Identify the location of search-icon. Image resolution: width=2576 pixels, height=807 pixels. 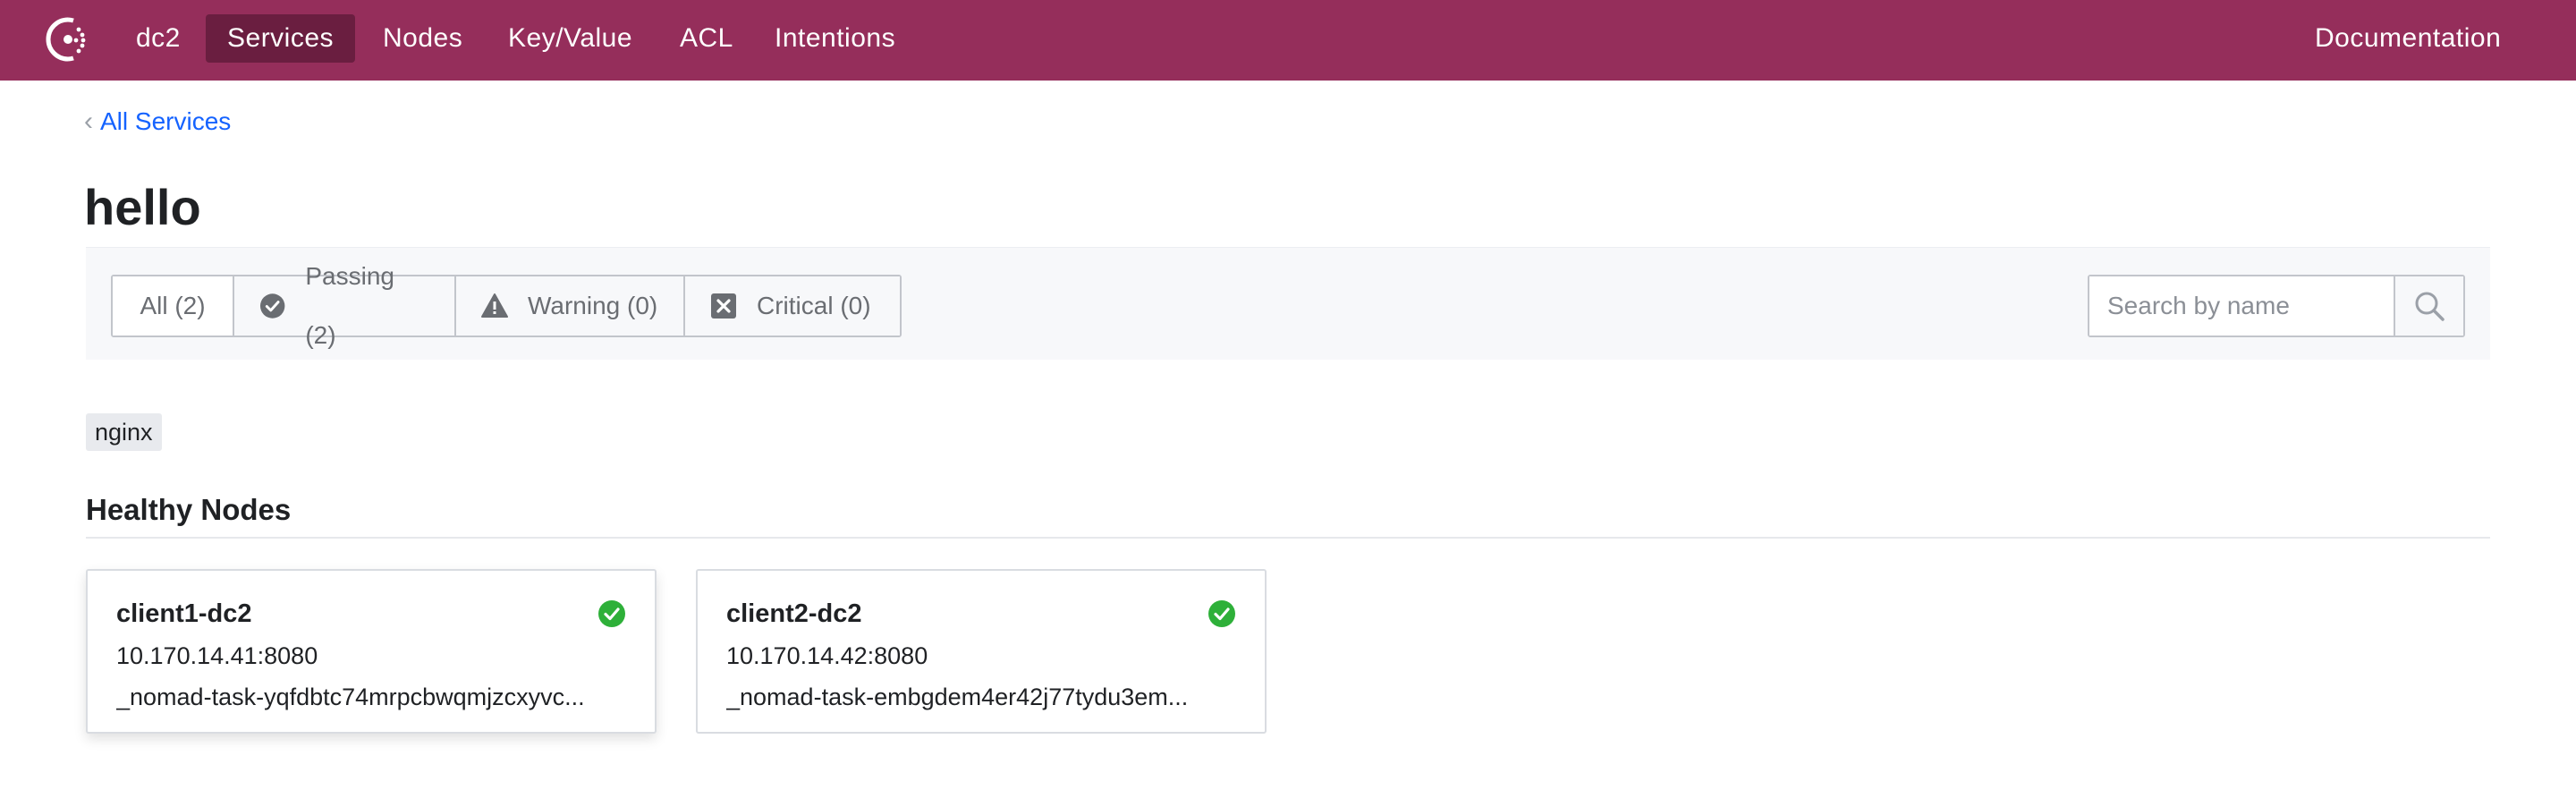
(2430, 306).